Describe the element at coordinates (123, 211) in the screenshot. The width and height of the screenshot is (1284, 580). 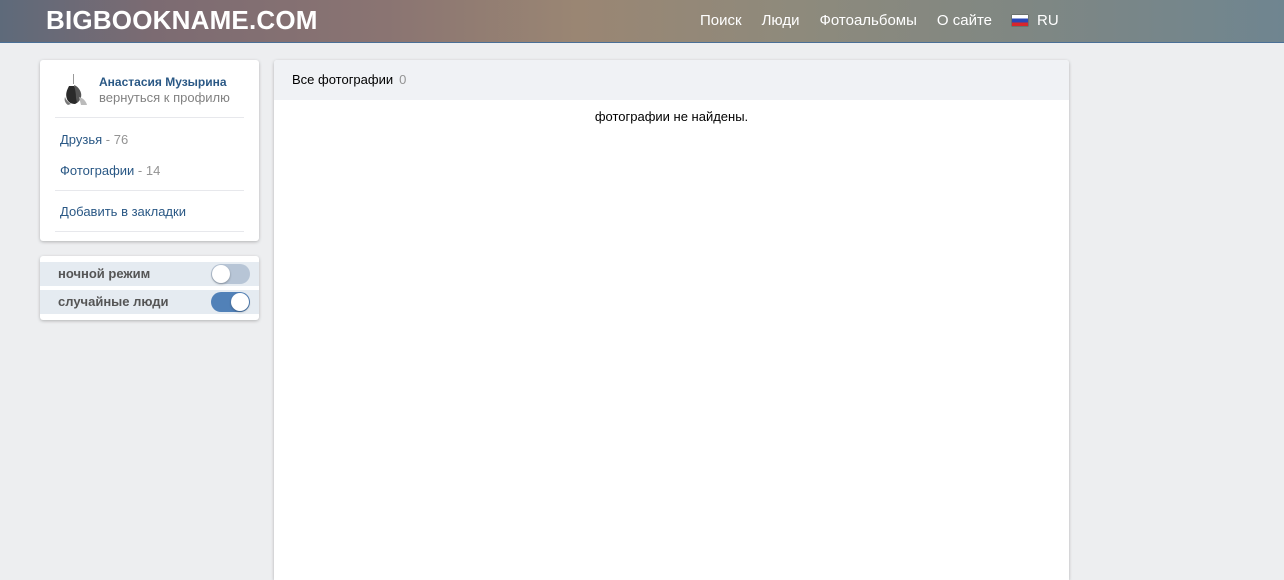
I see `add-bookmark-link: Добавить в закладки` at that location.